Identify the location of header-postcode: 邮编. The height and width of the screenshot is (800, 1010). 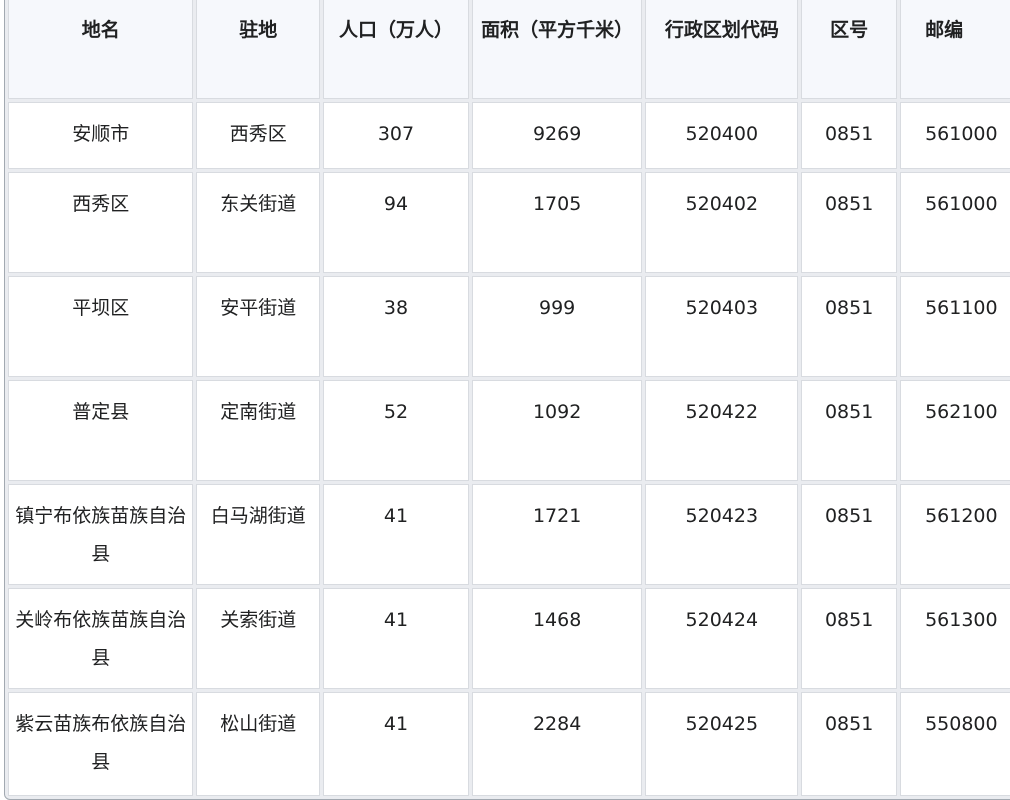
(955, 49).